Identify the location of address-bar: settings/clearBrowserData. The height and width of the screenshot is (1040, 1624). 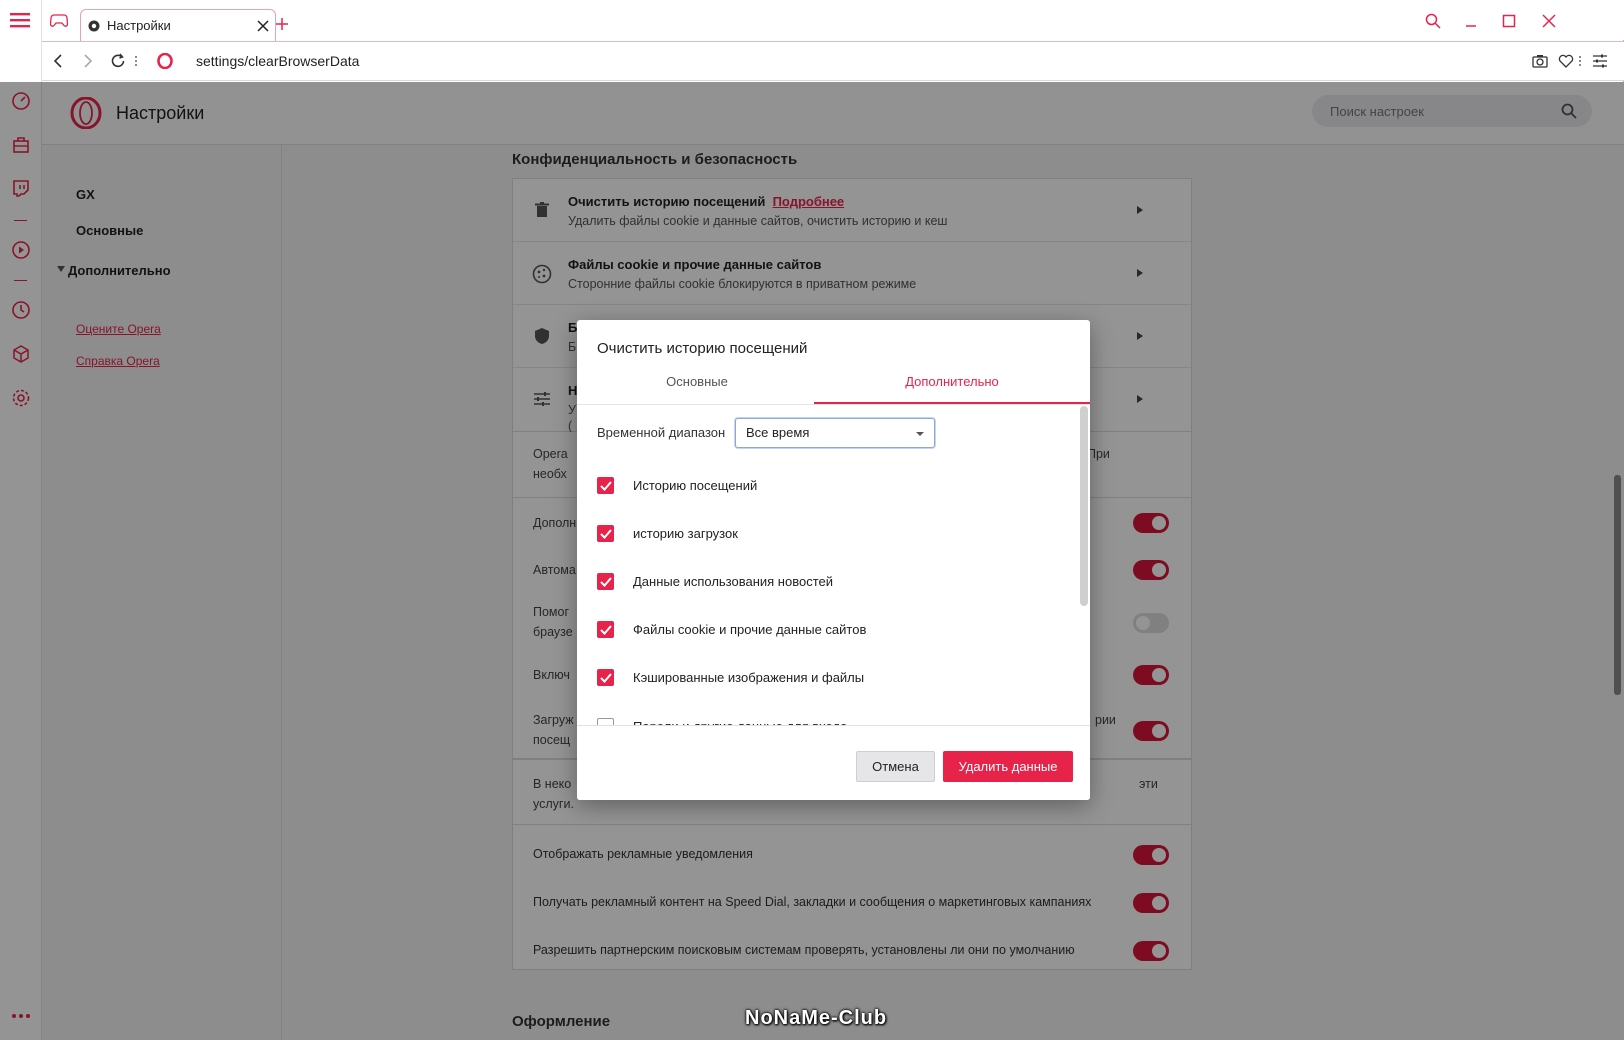
(833, 61).